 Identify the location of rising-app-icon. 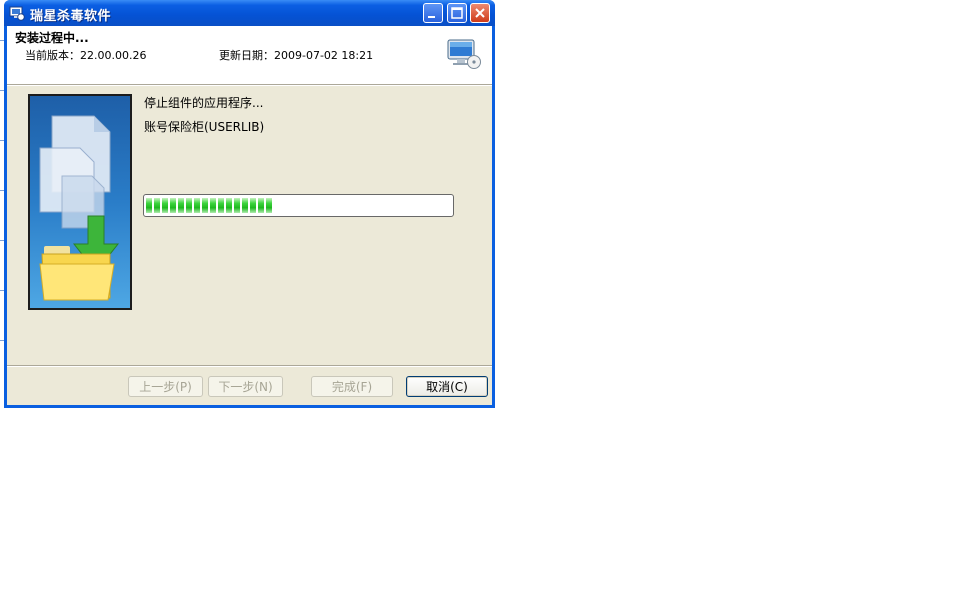
(17, 13).